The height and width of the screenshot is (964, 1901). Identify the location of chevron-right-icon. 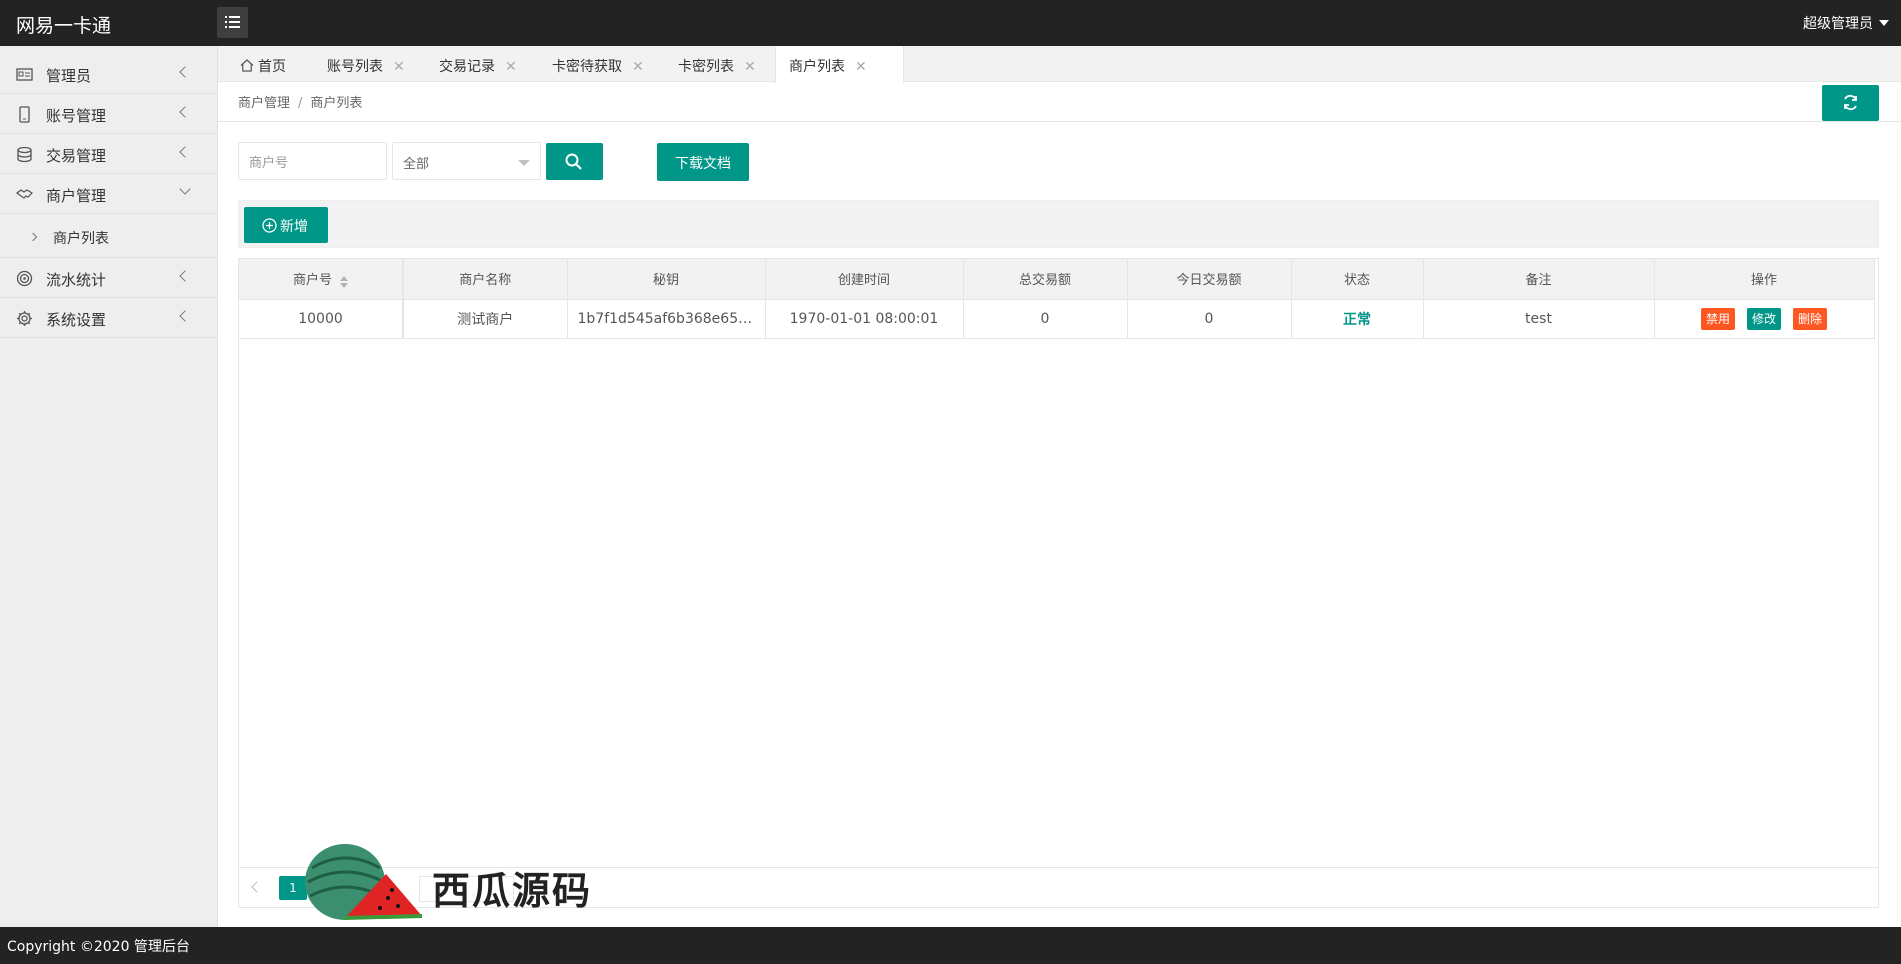
(33, 237).